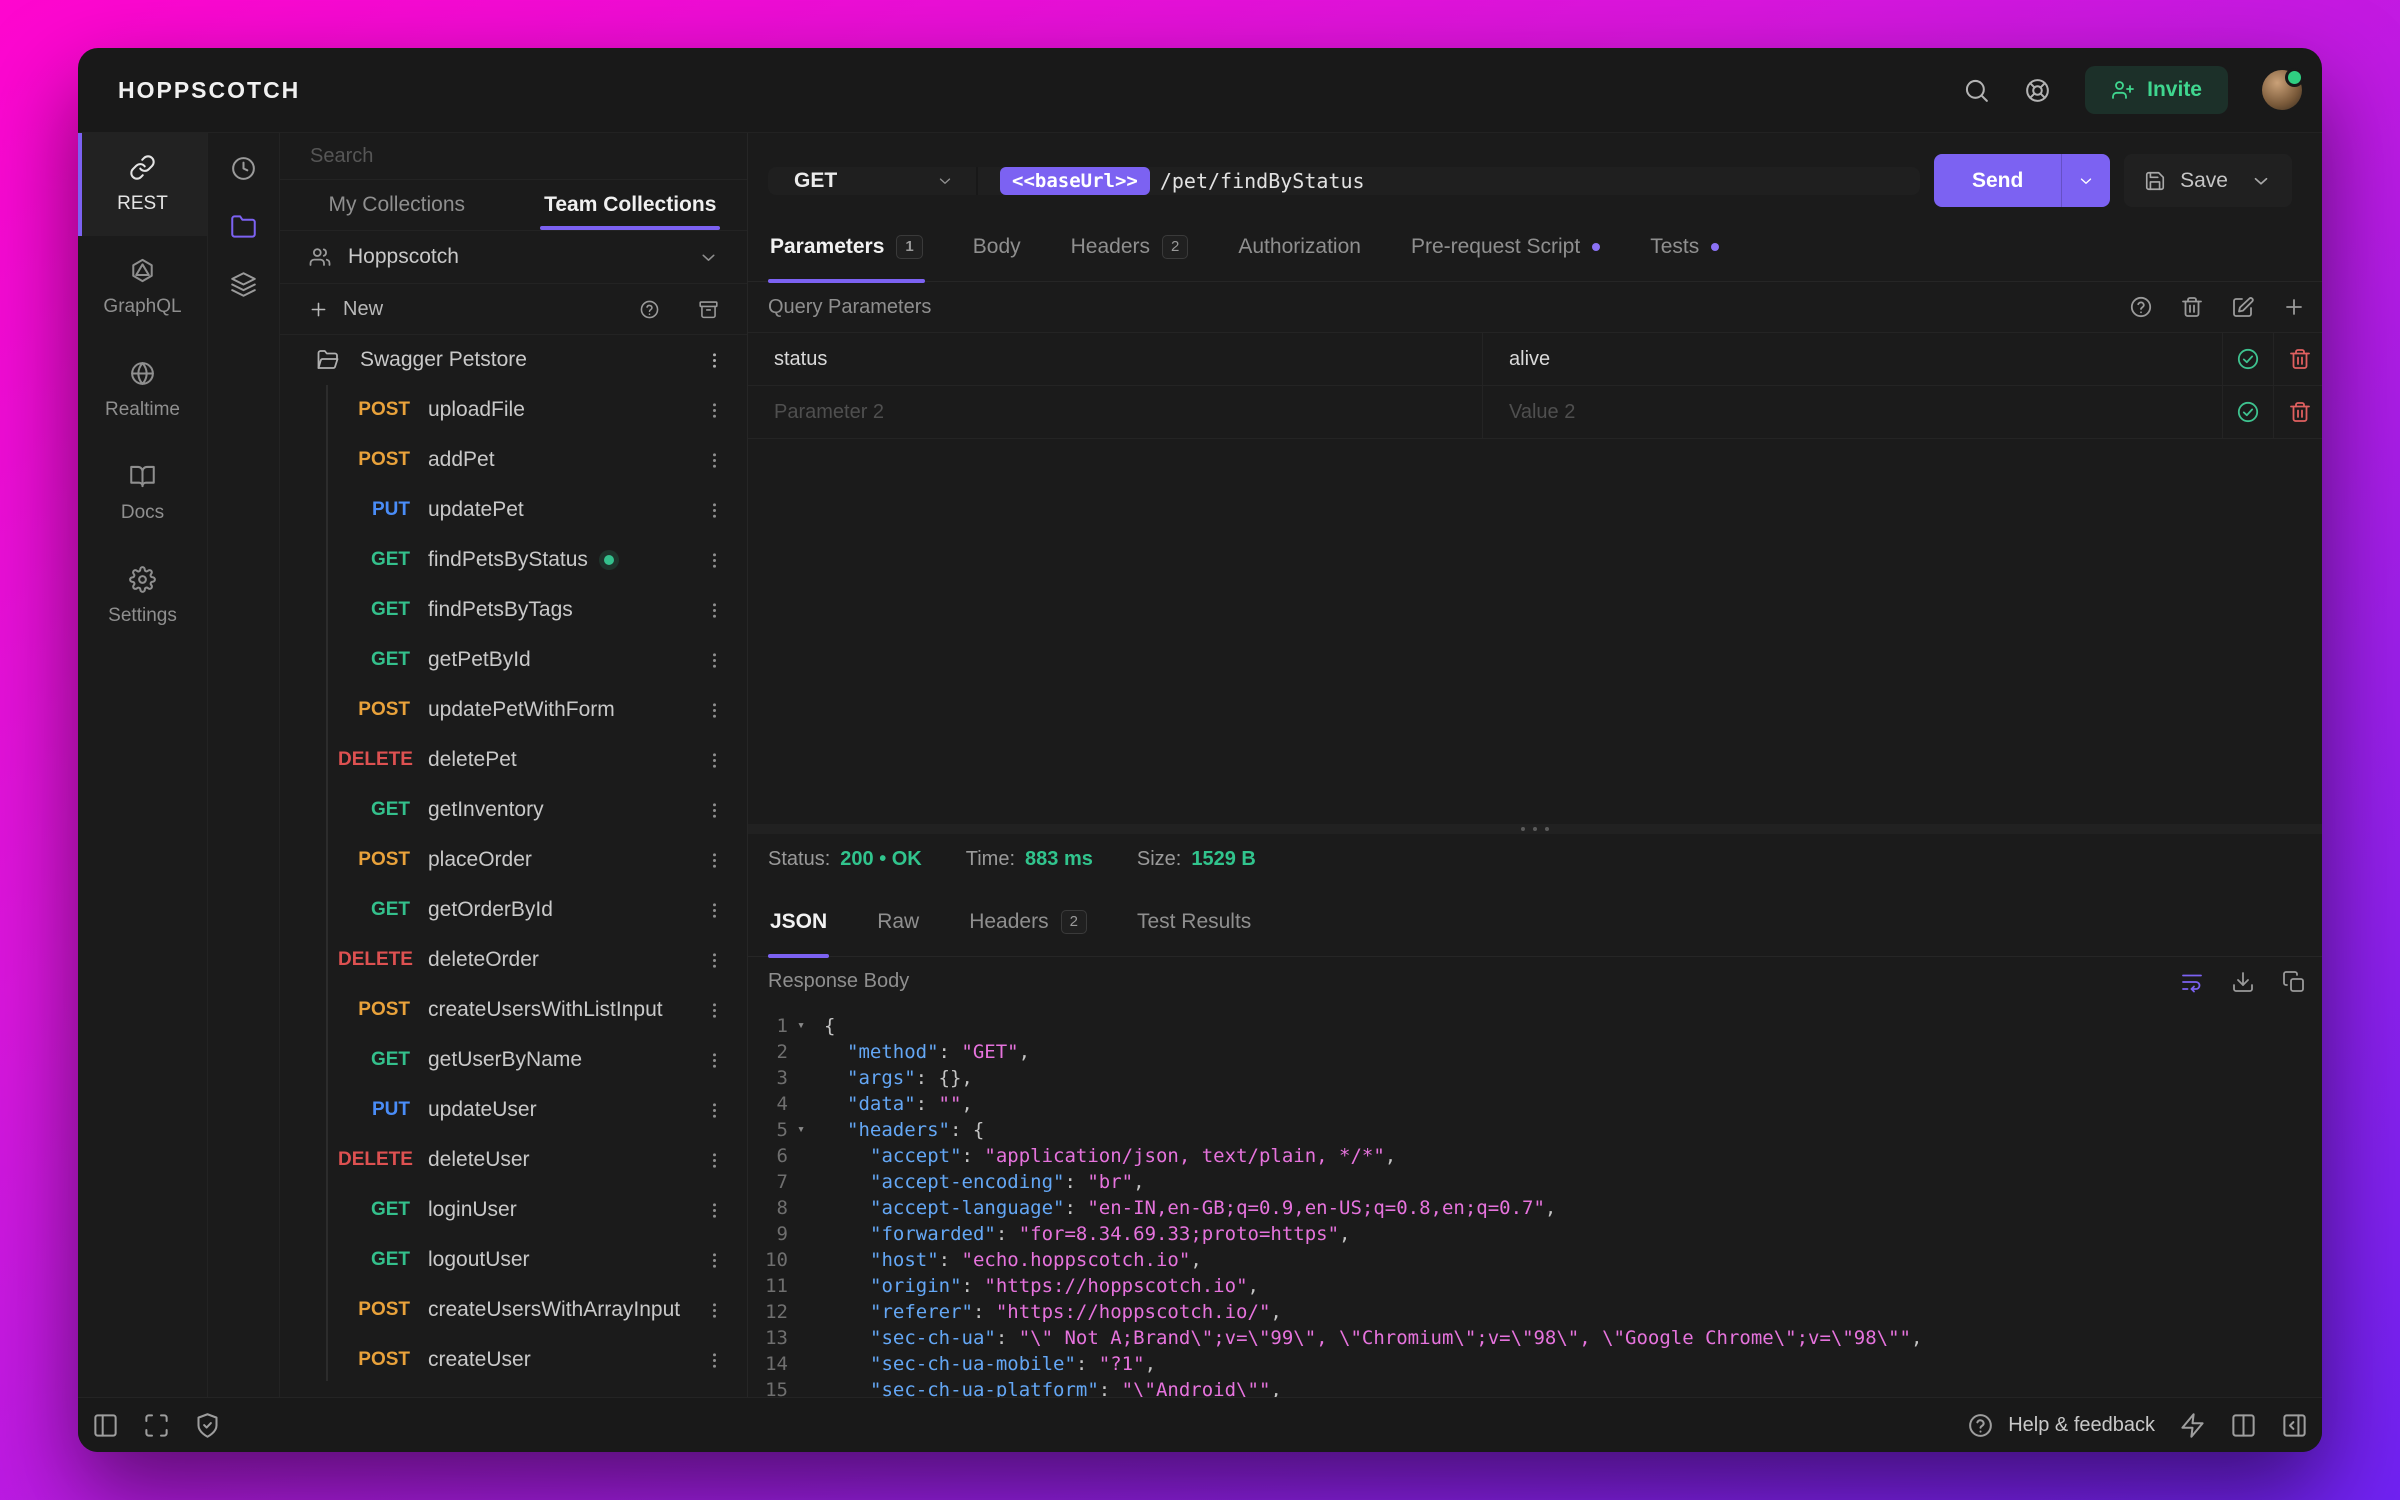 This screenshot has width=2400, height=1500. What do you see at coordinates (142, 493) in the screenshot?
I see `nav-item-docs: Docs` at bounding box center [142, 493].